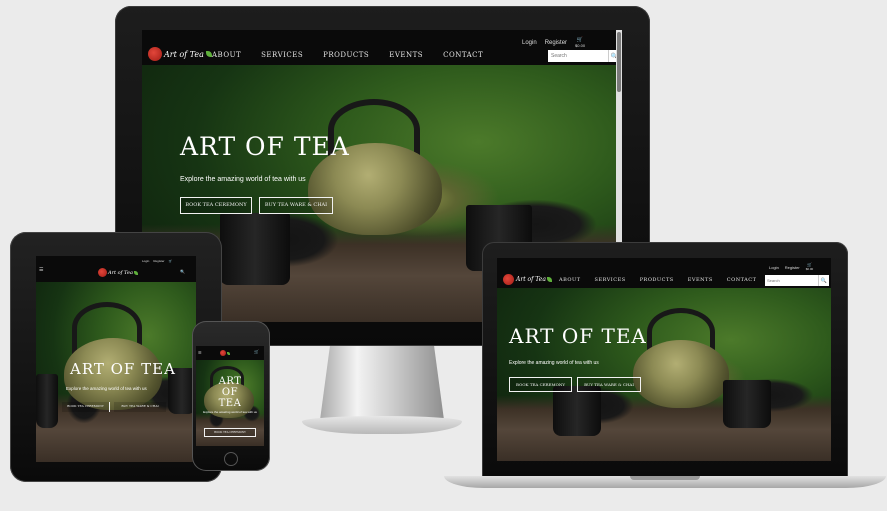  Describe the element at coordinates (231, 459) in the screenshot. I see `phone-home-button` at that location.